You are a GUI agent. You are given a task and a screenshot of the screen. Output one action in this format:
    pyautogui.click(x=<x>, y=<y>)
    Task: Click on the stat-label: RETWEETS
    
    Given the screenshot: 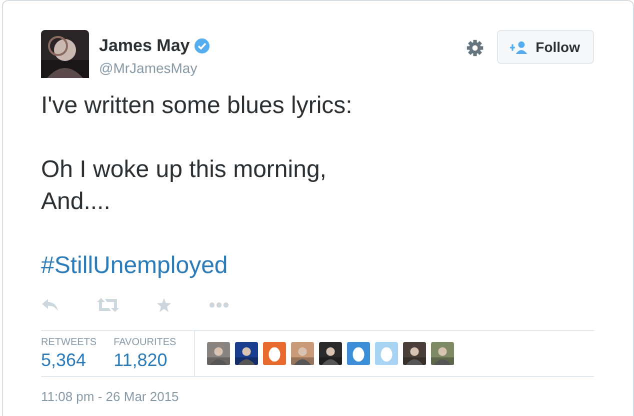 What is the action you would take?
    pyautogui.click(x=69, y=342)
    